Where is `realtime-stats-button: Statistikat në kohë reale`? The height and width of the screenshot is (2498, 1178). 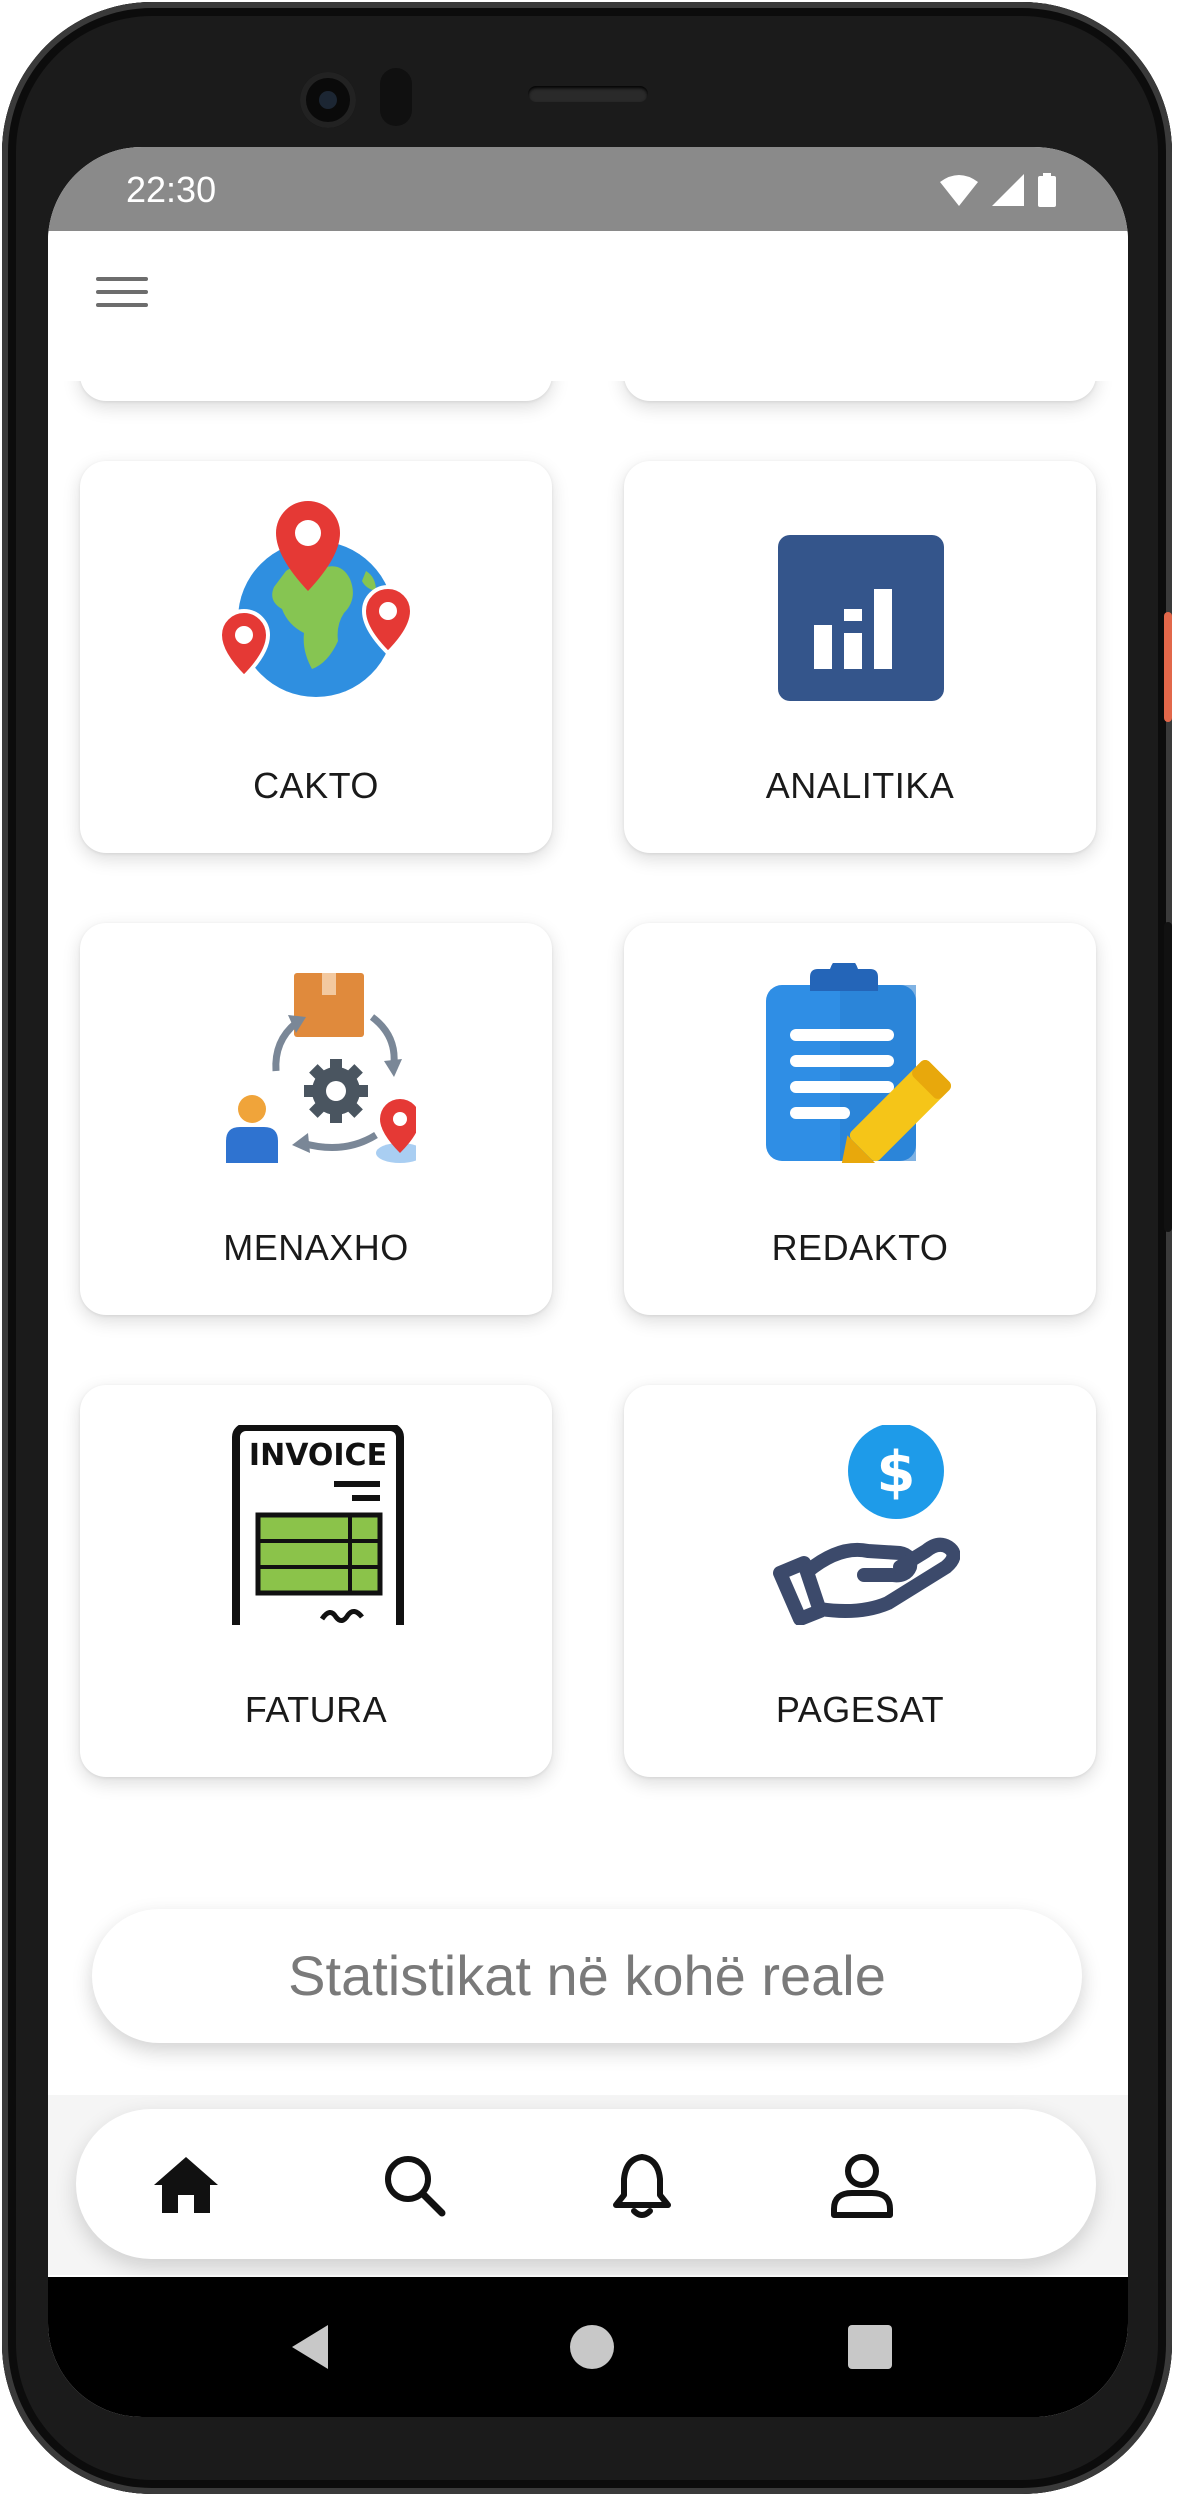 realtime-stats-button: Statistikat në kohë reale is located at coordinates (587, 1976).